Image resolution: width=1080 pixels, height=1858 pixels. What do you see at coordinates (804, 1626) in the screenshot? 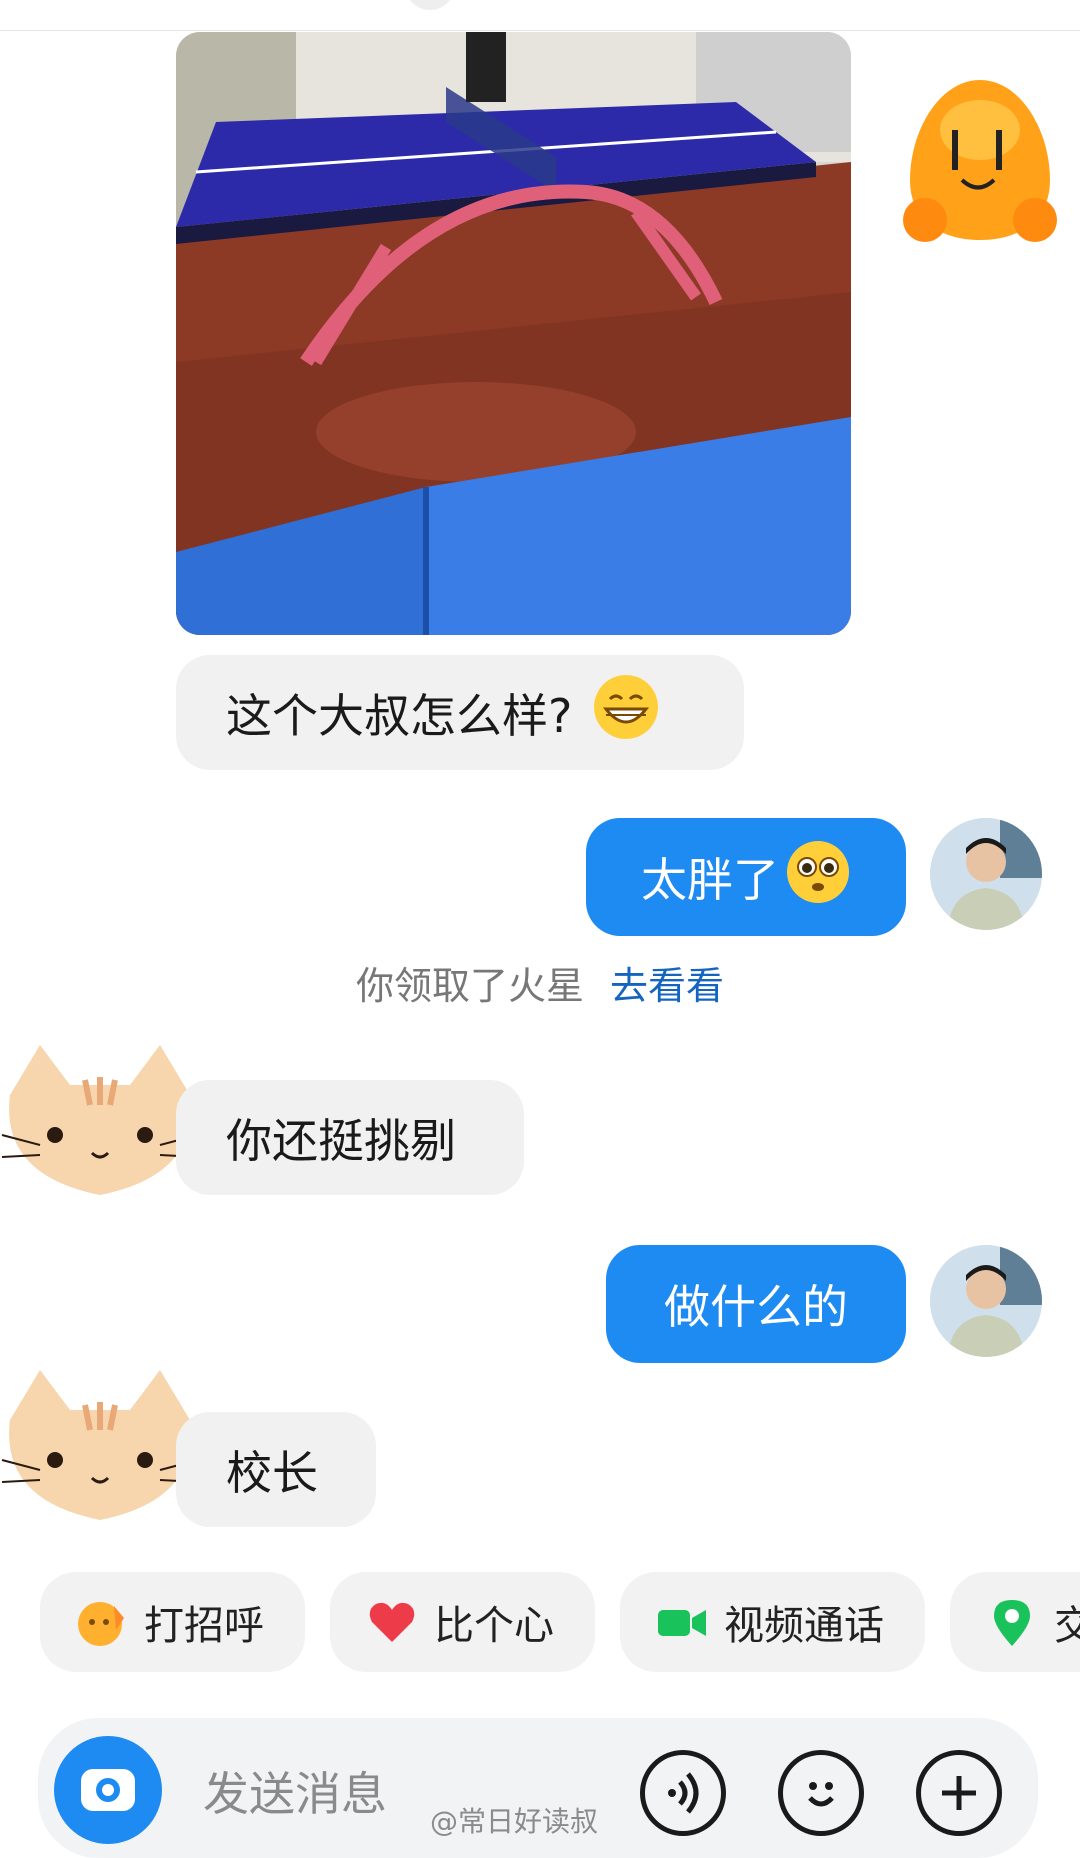
I see `quick-action-label: 视频通话` at bounding box center [804, 1626].